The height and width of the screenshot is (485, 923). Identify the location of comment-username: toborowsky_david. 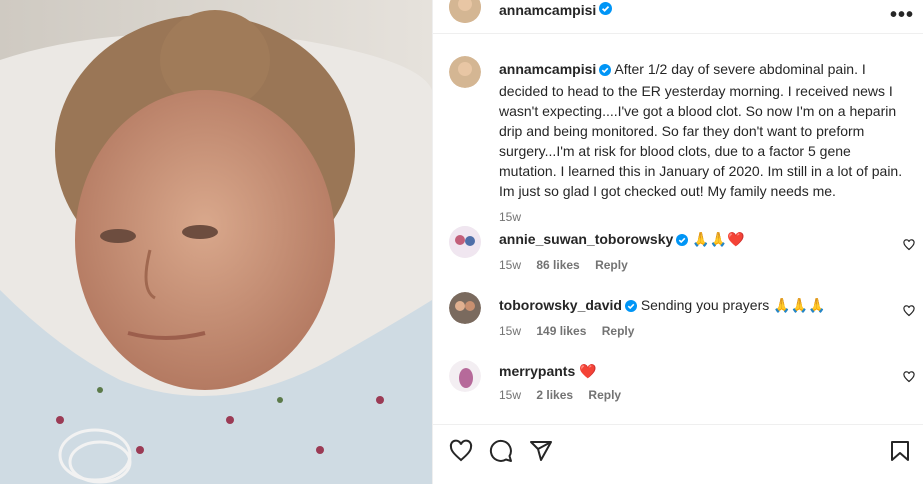
(560, 305).